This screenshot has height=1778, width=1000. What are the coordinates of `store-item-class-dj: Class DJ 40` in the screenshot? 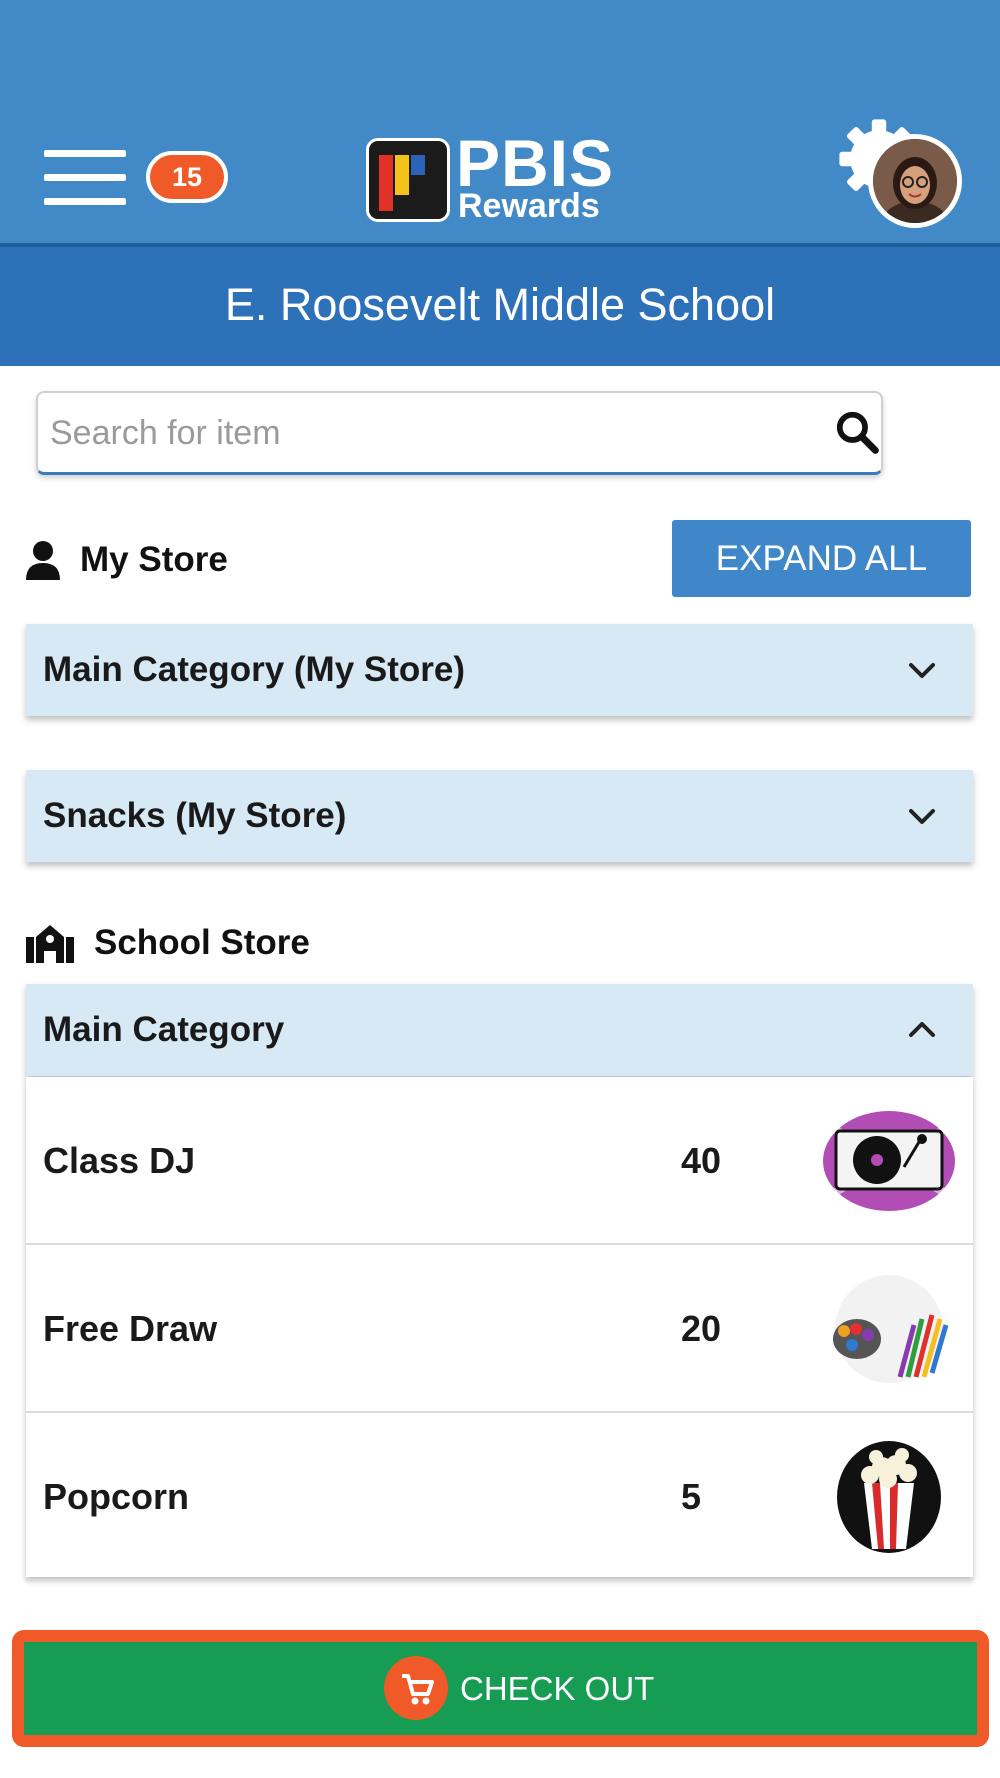 It's located at (499, 1161).